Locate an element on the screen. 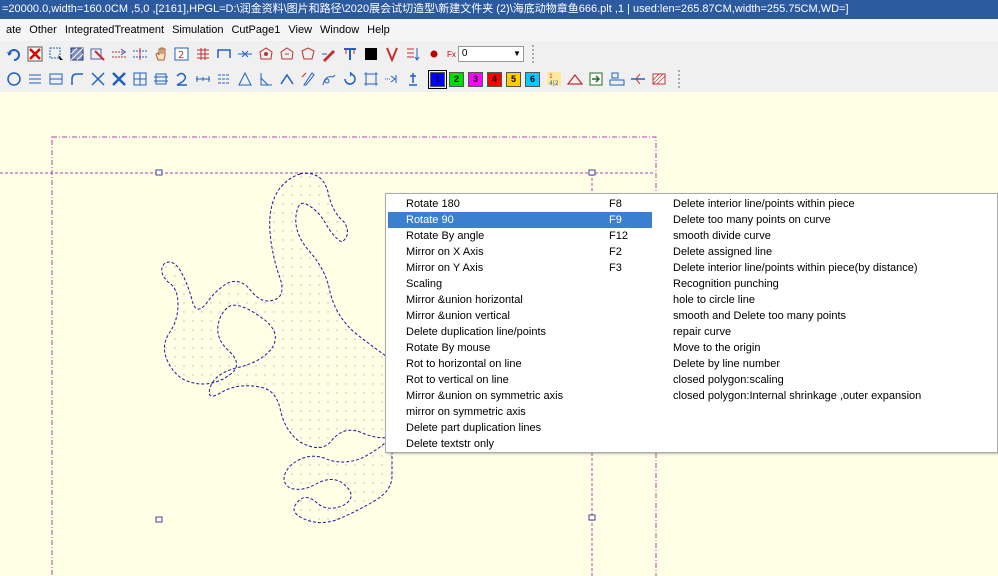 This screenshot has height=576, width=998. v-icon is located at coordinates (391, 54).